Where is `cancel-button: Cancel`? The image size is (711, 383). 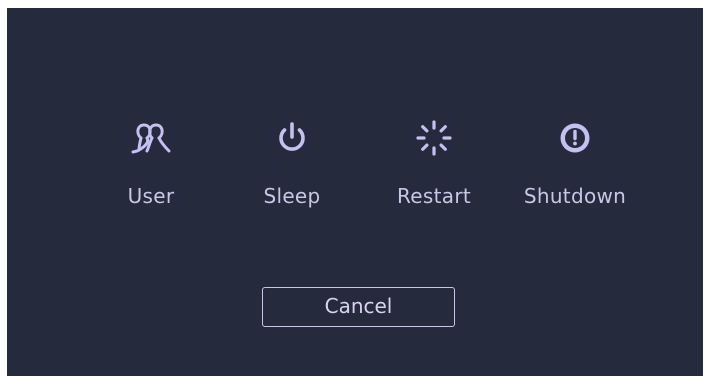 cancel-button: Cancel is located at coordinates (358, 307).